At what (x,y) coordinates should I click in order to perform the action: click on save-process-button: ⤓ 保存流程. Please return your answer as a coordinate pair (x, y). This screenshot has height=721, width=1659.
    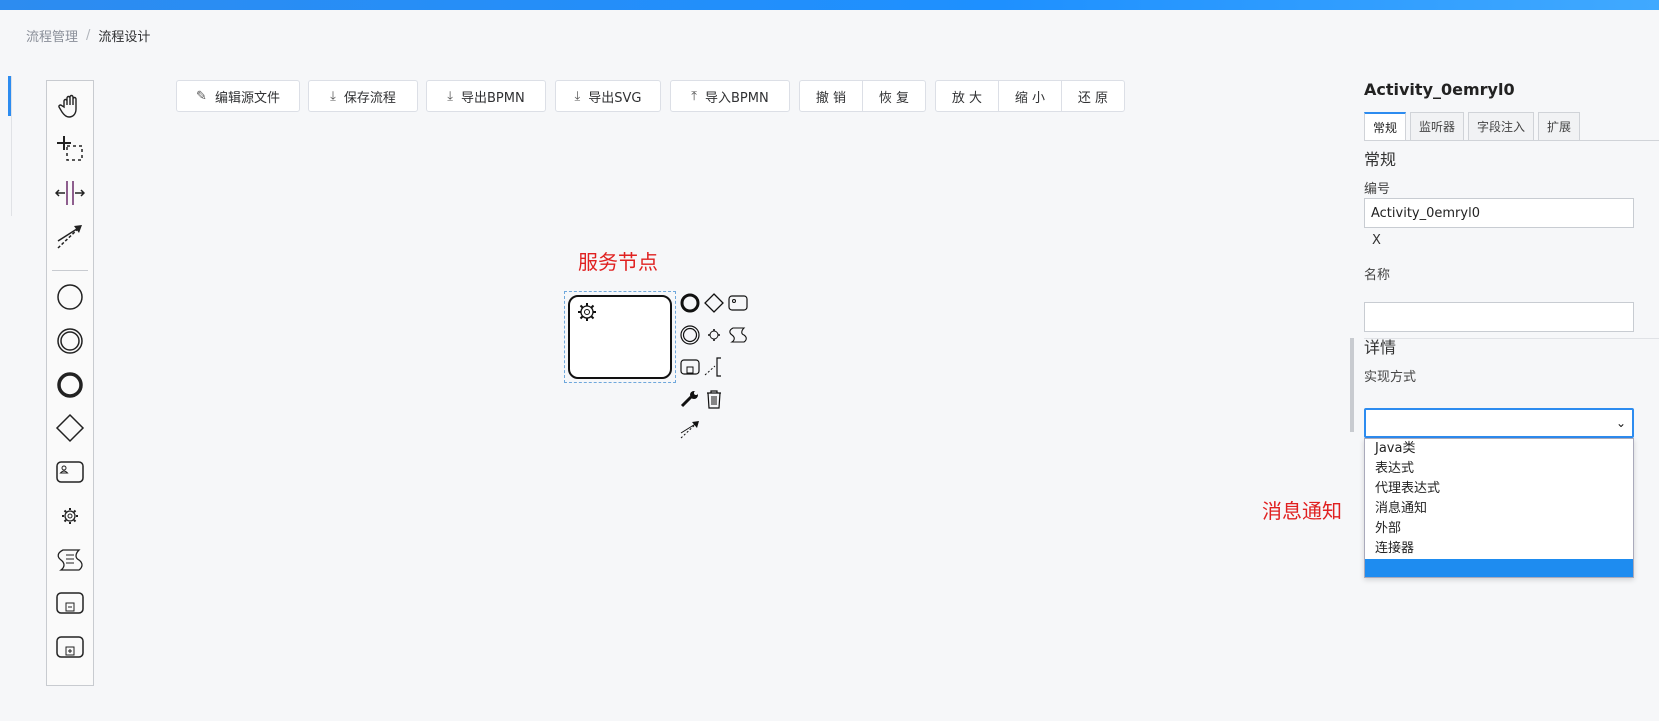
    Looking at the image, I should click on (363, 96).